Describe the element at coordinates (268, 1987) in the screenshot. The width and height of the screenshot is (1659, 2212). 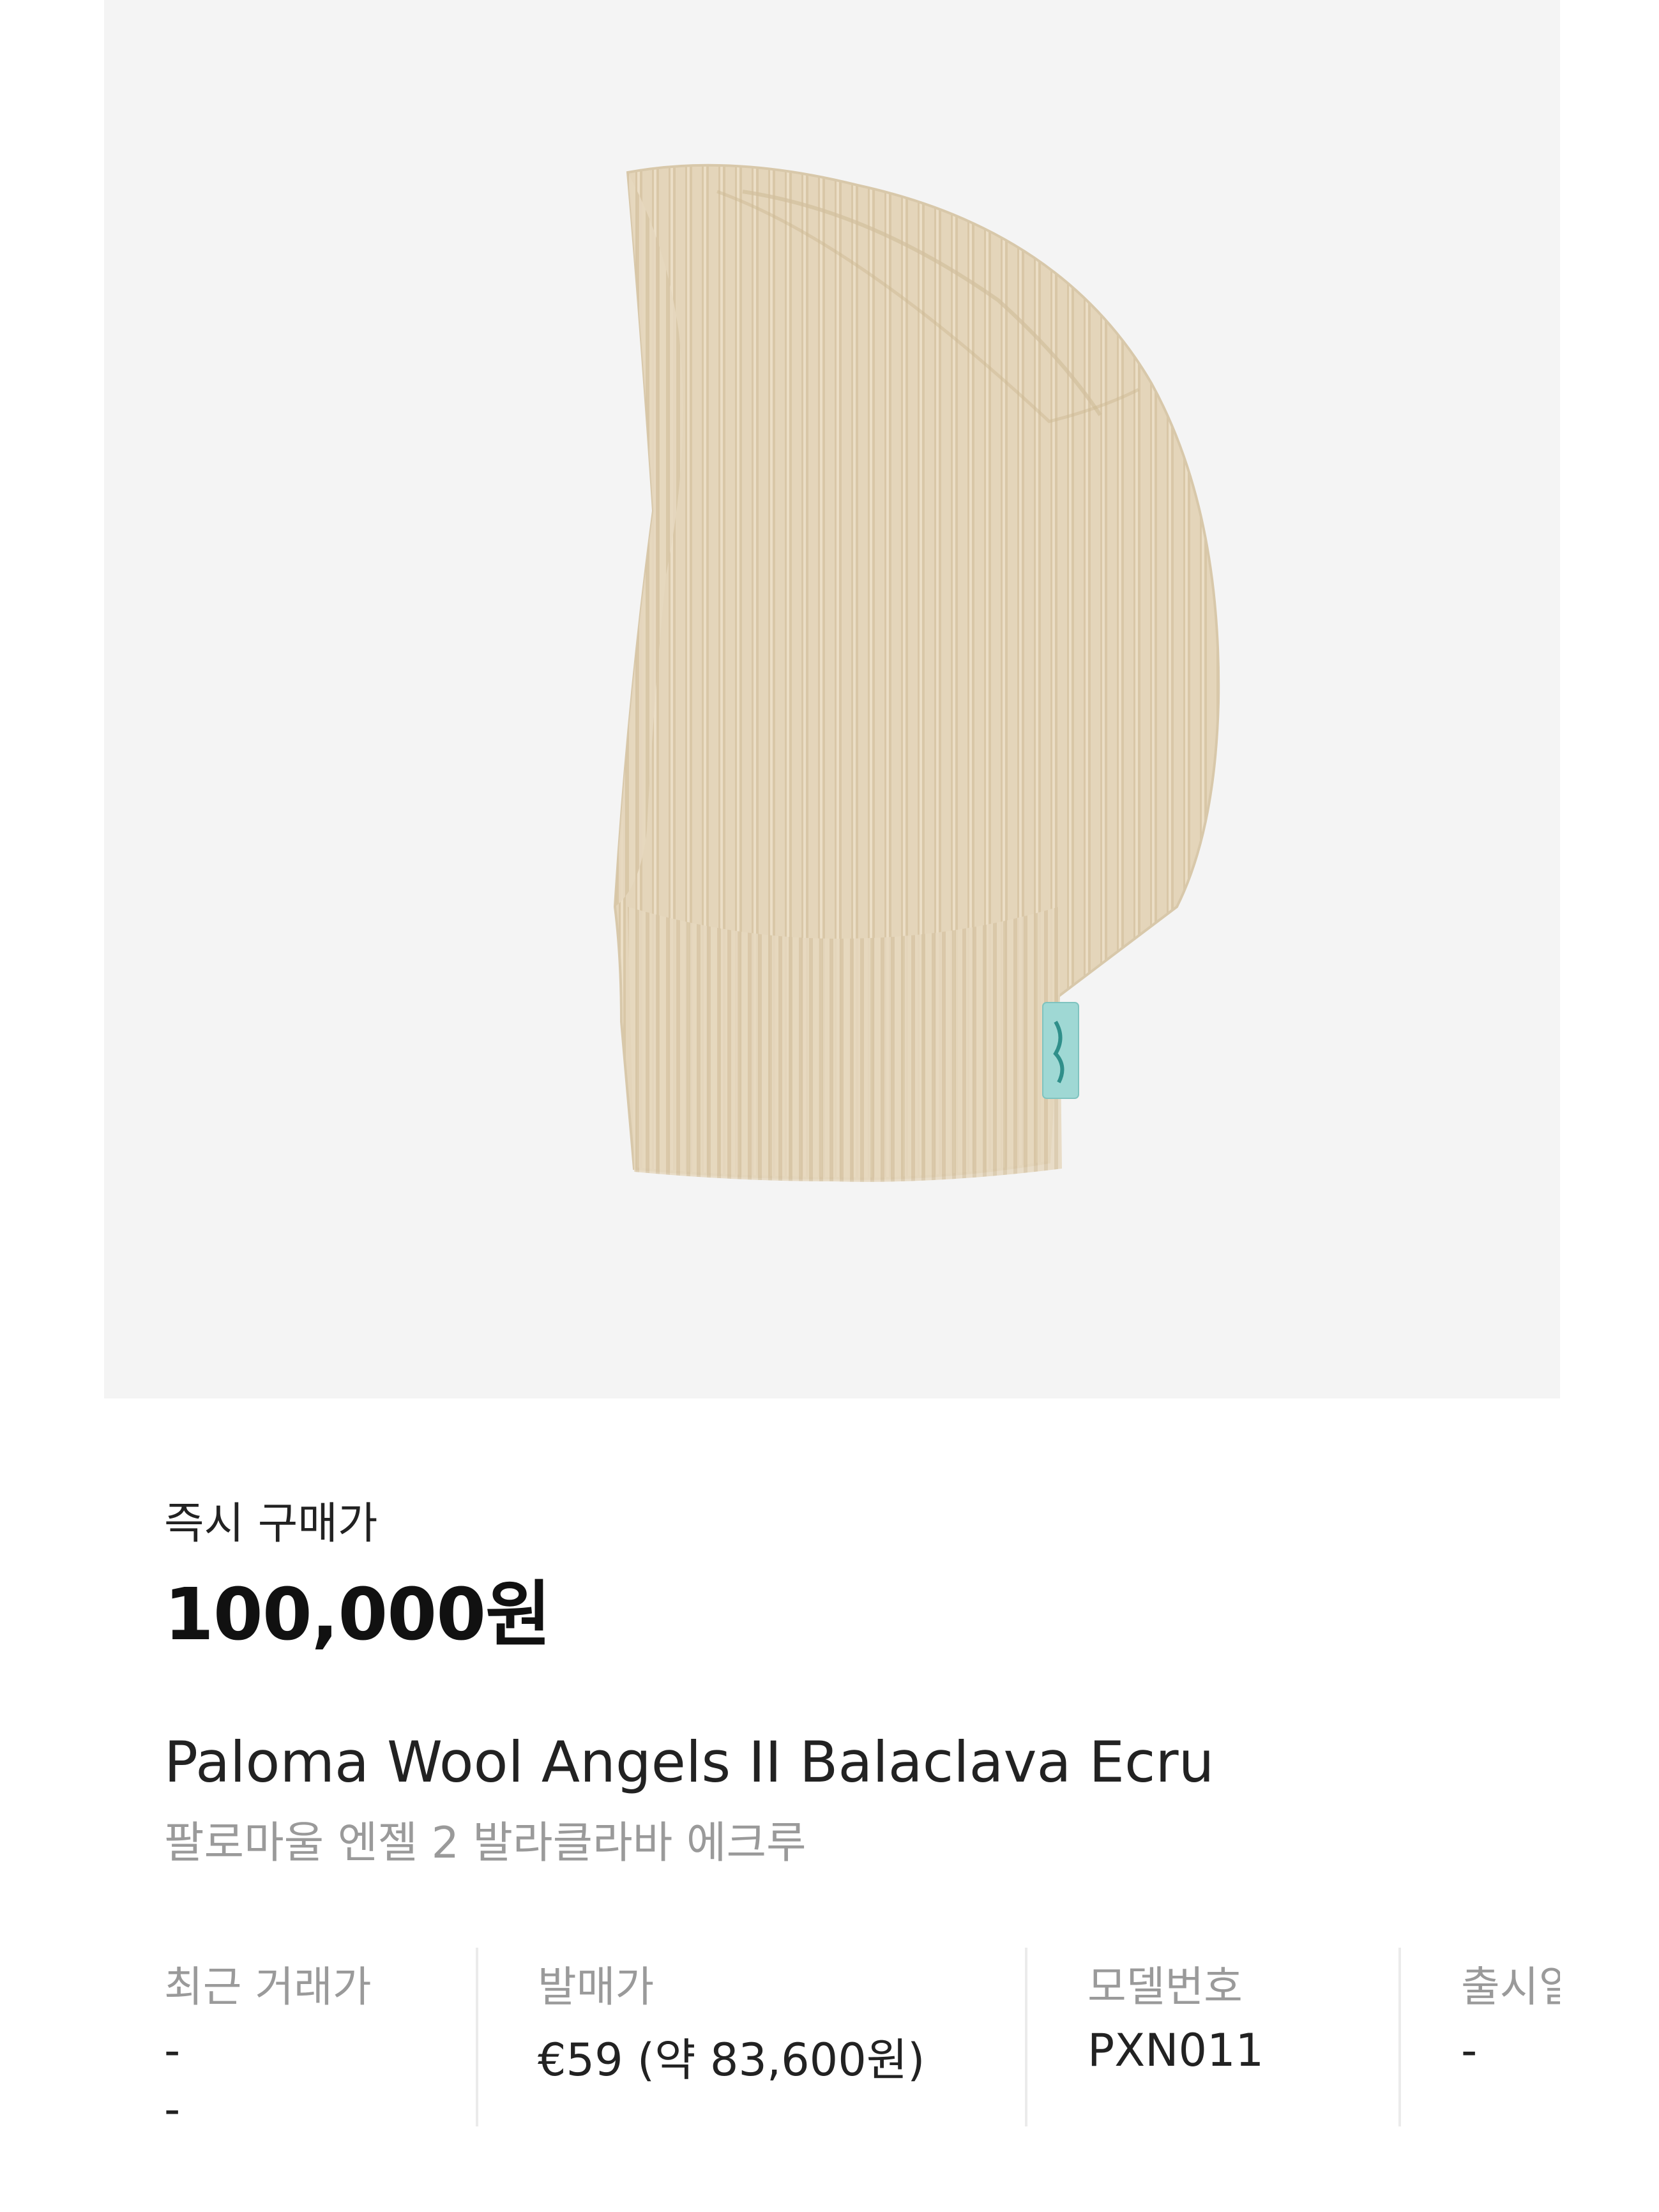
I see `detail-title: 최근 거래가` at that location.